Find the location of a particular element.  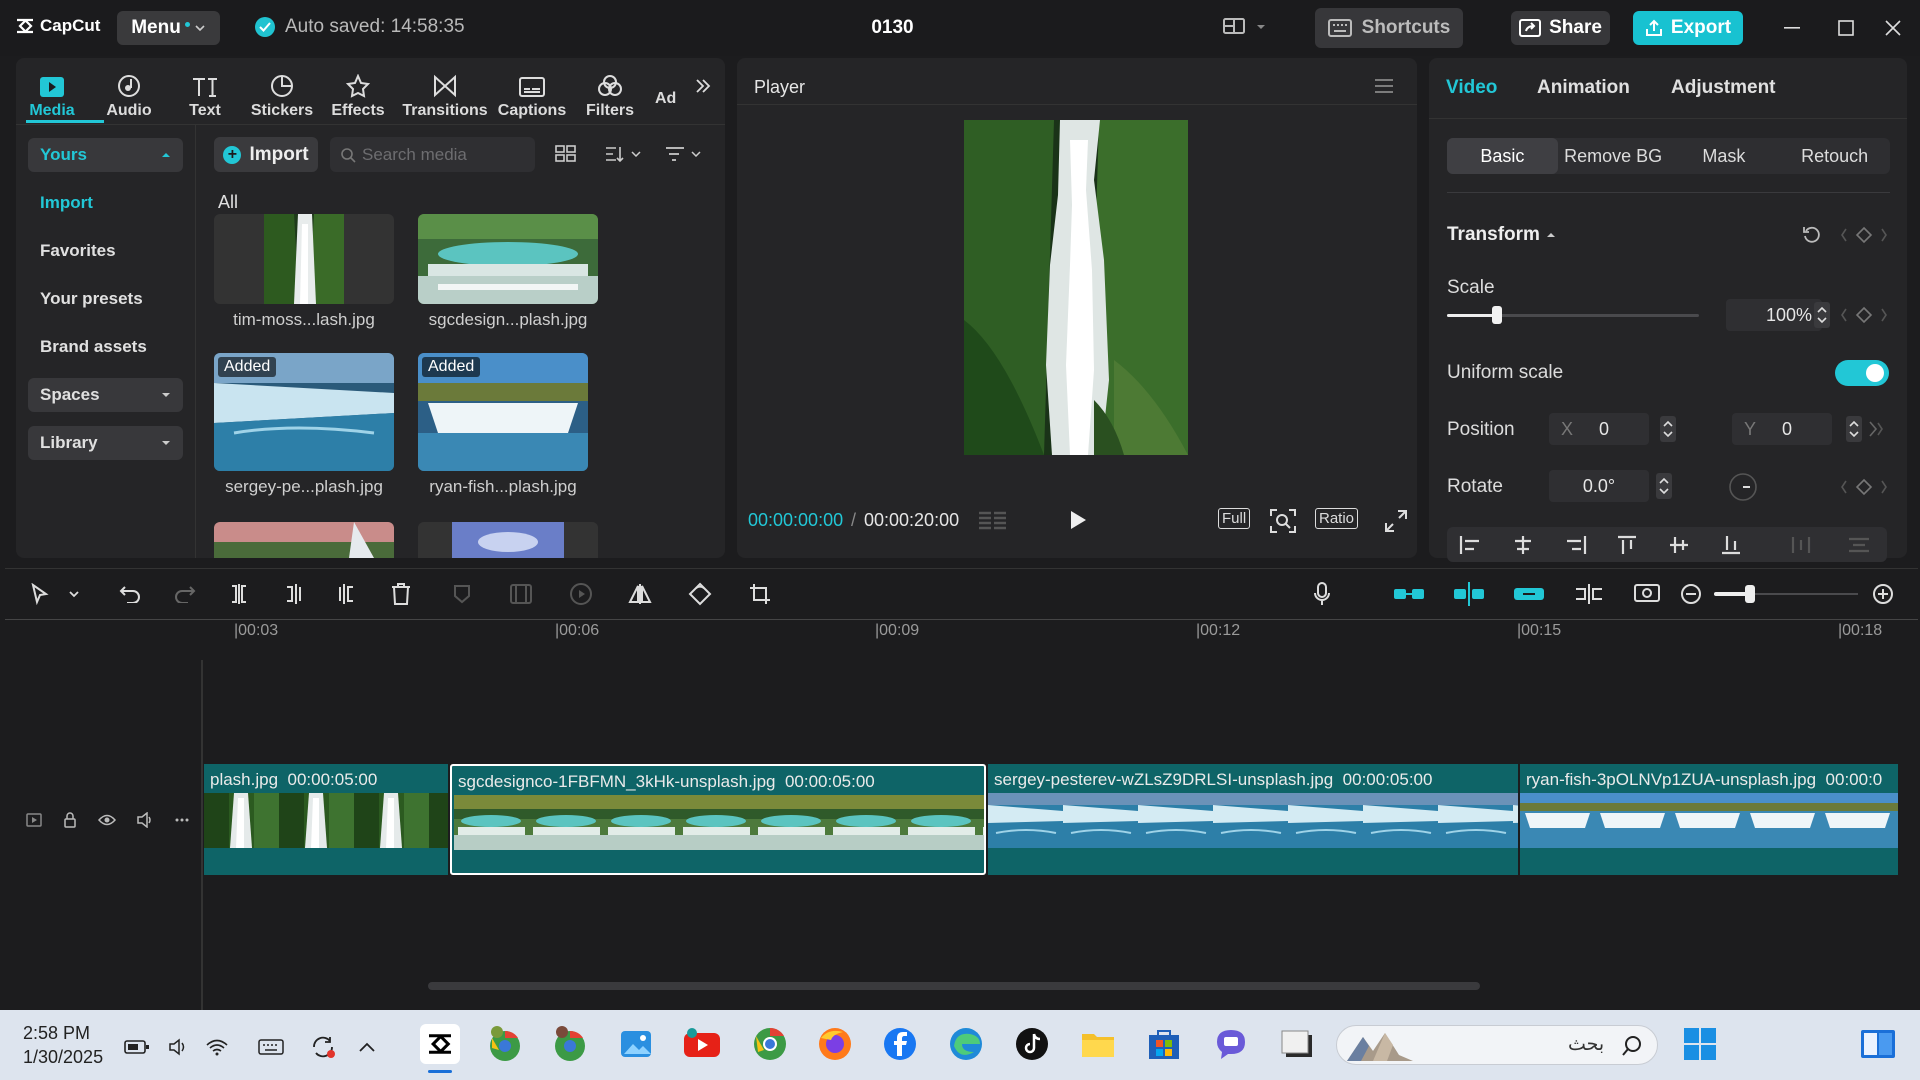

tab-audio: Audio is located at coordinates (129, 91).